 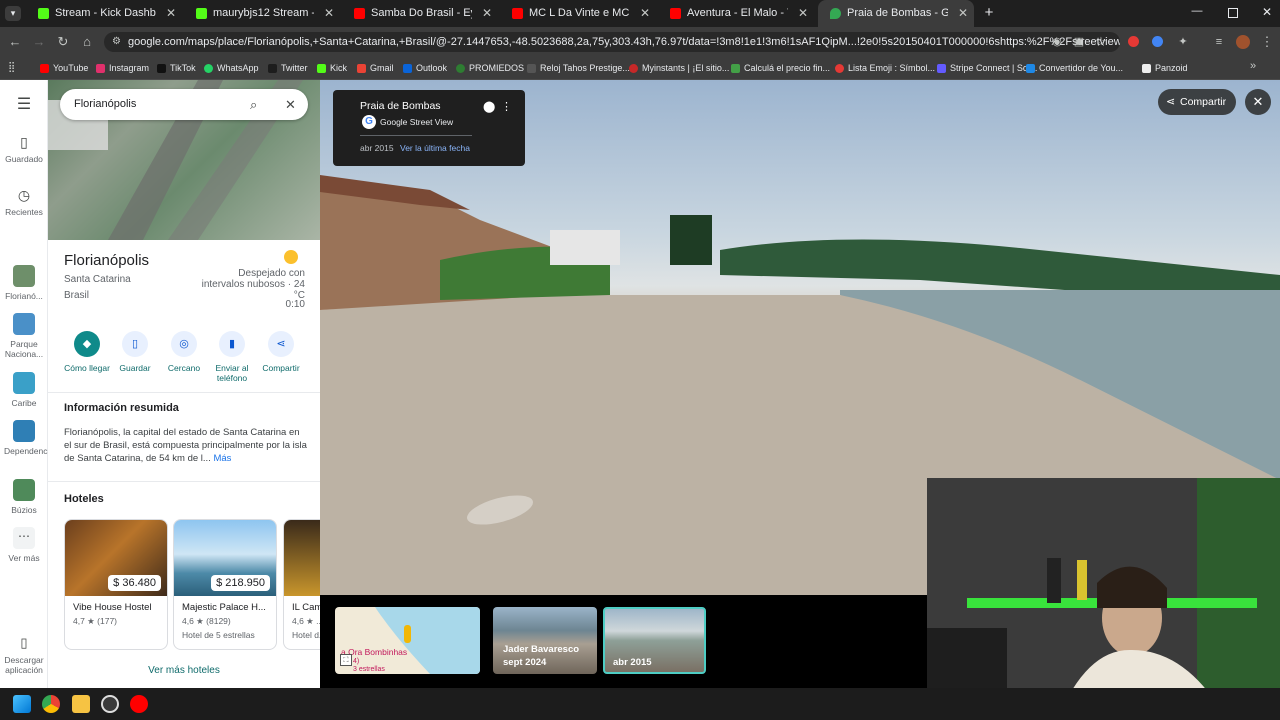 What do you see at coordinates (222, 458) in the screenshot?
I see `more-link: Más` at bounding box center [222, 458].